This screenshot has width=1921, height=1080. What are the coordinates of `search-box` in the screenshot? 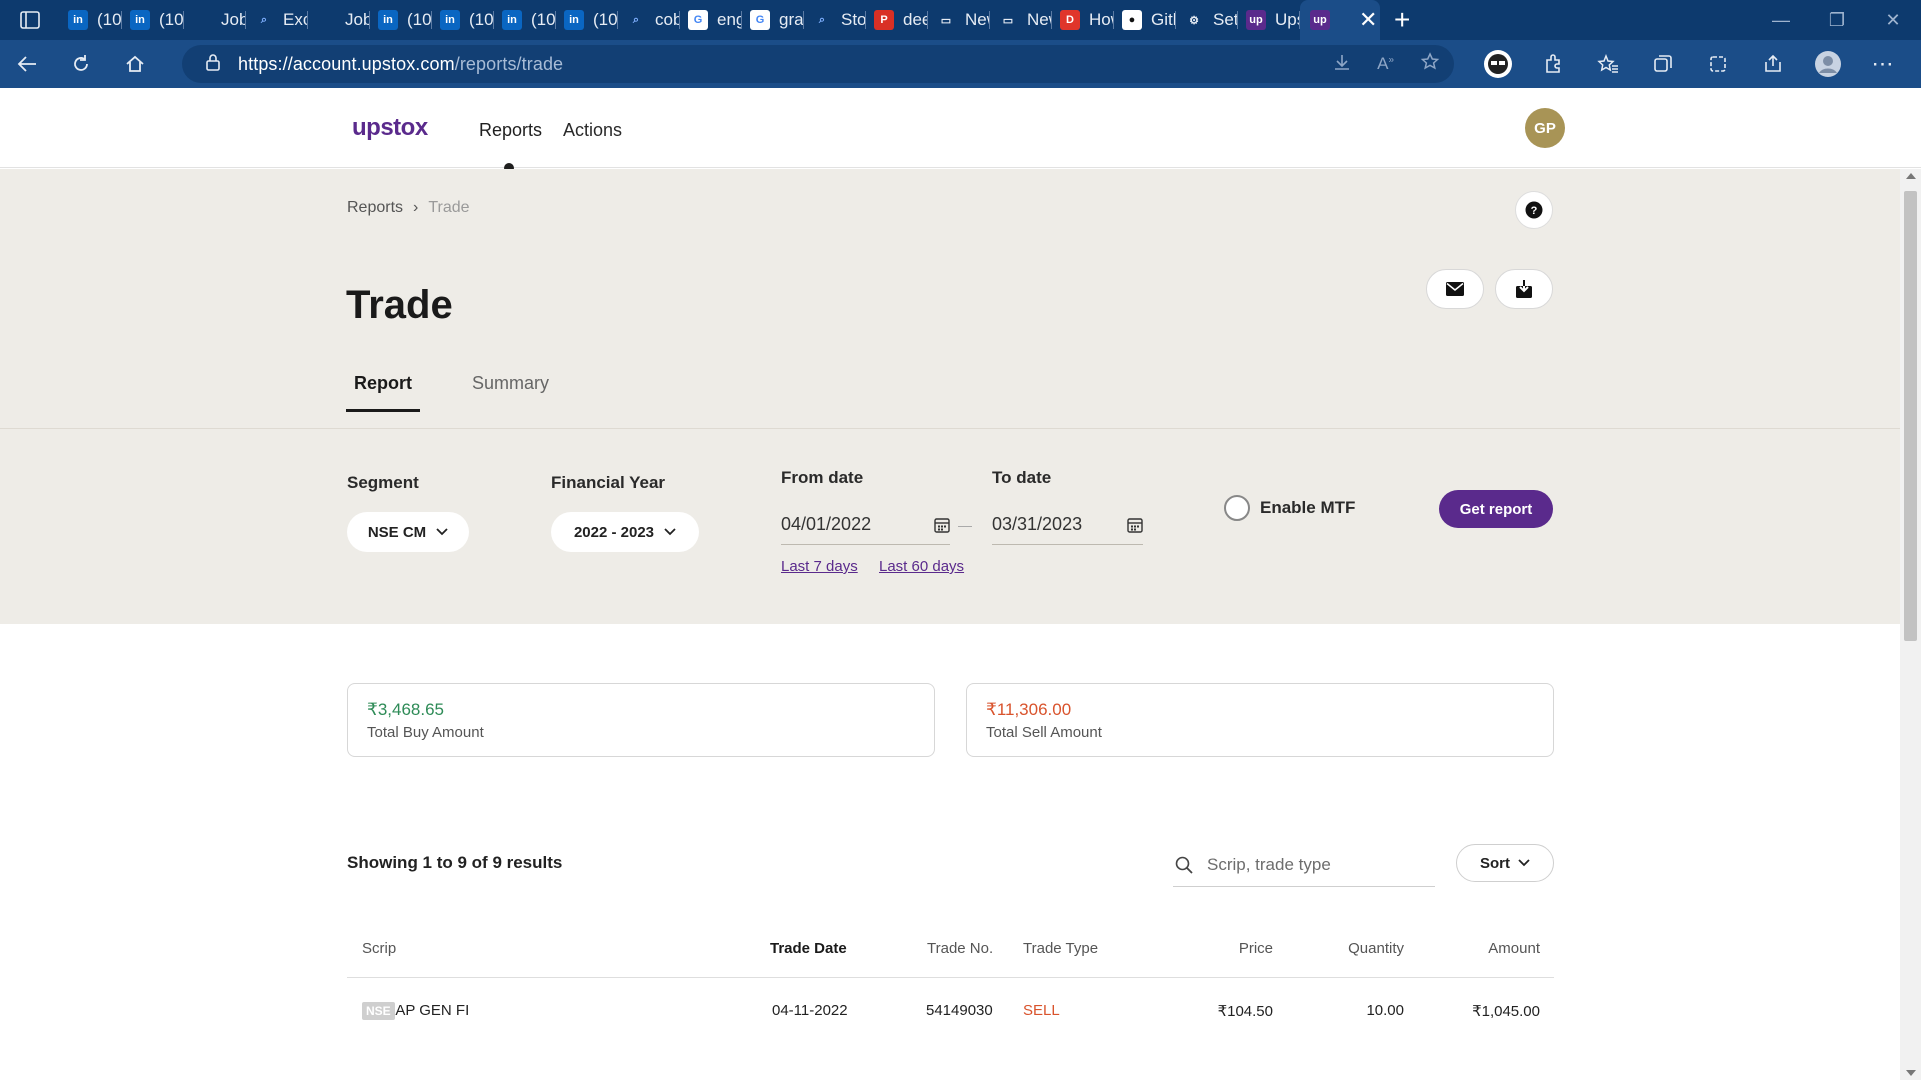 It's located at (1304, 865).